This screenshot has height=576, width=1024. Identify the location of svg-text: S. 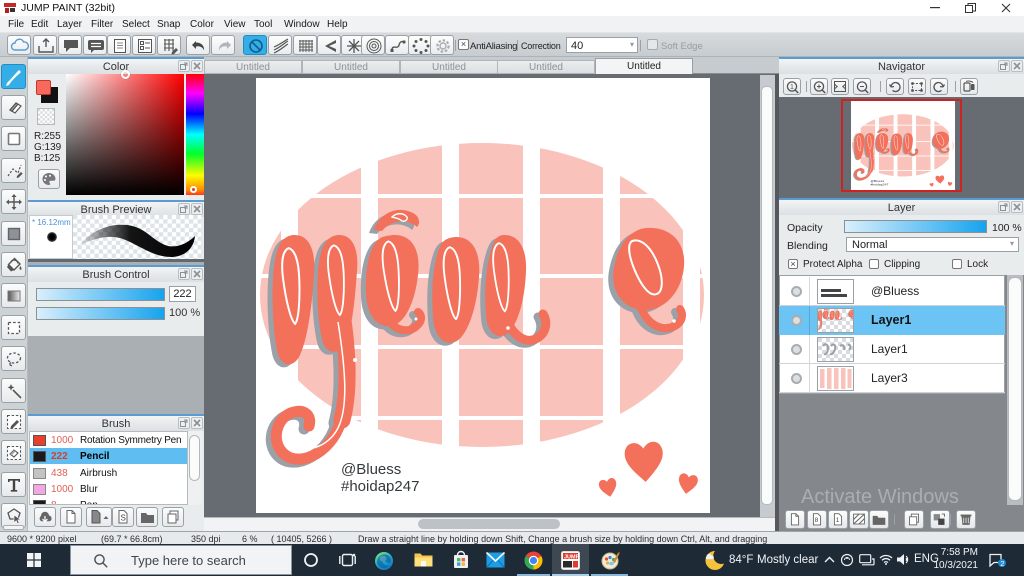
(123, 518).